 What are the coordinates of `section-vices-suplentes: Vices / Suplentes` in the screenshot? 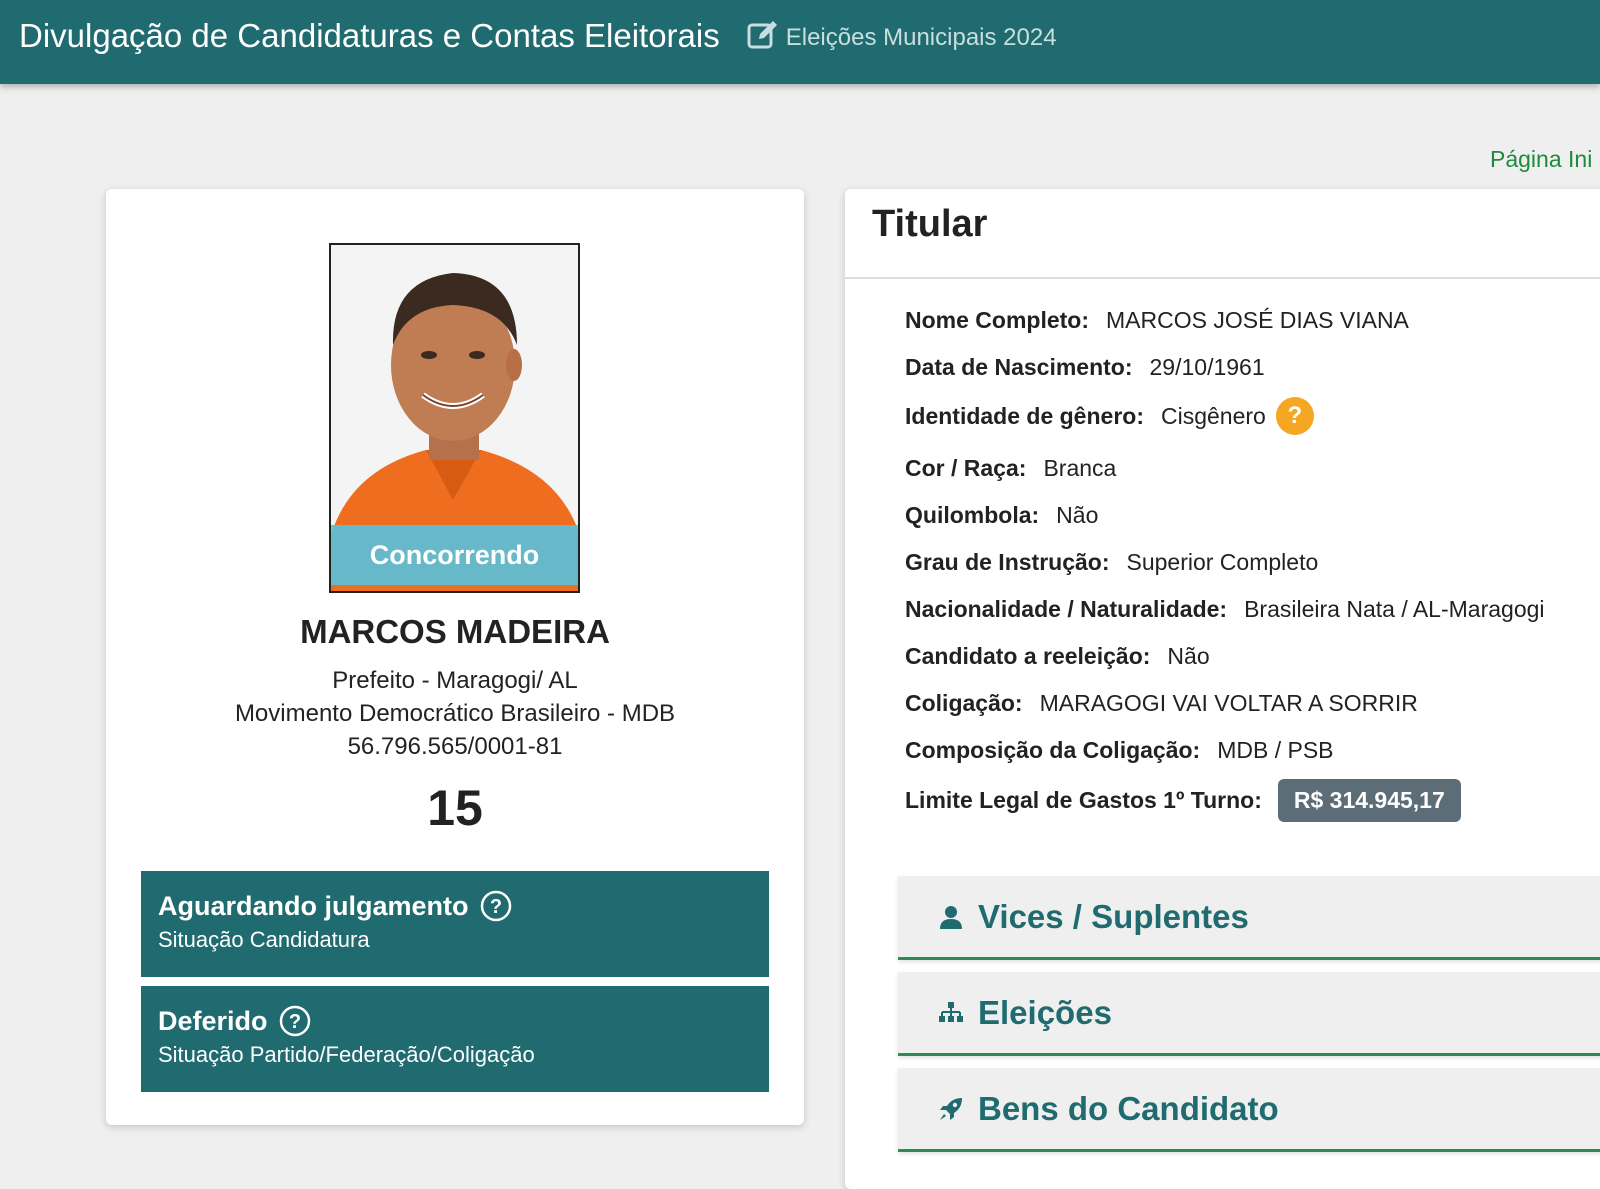 It's located at (1249, 918).